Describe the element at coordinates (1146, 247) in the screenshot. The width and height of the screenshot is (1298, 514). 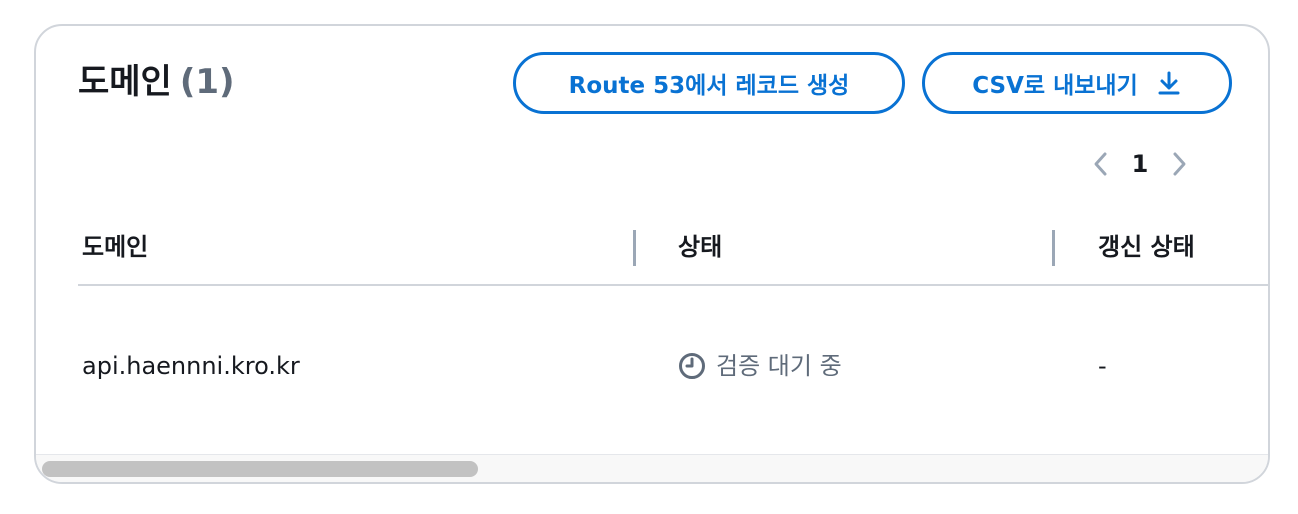
I see `column-header-renewal-status: 갱신 상태` at that location.